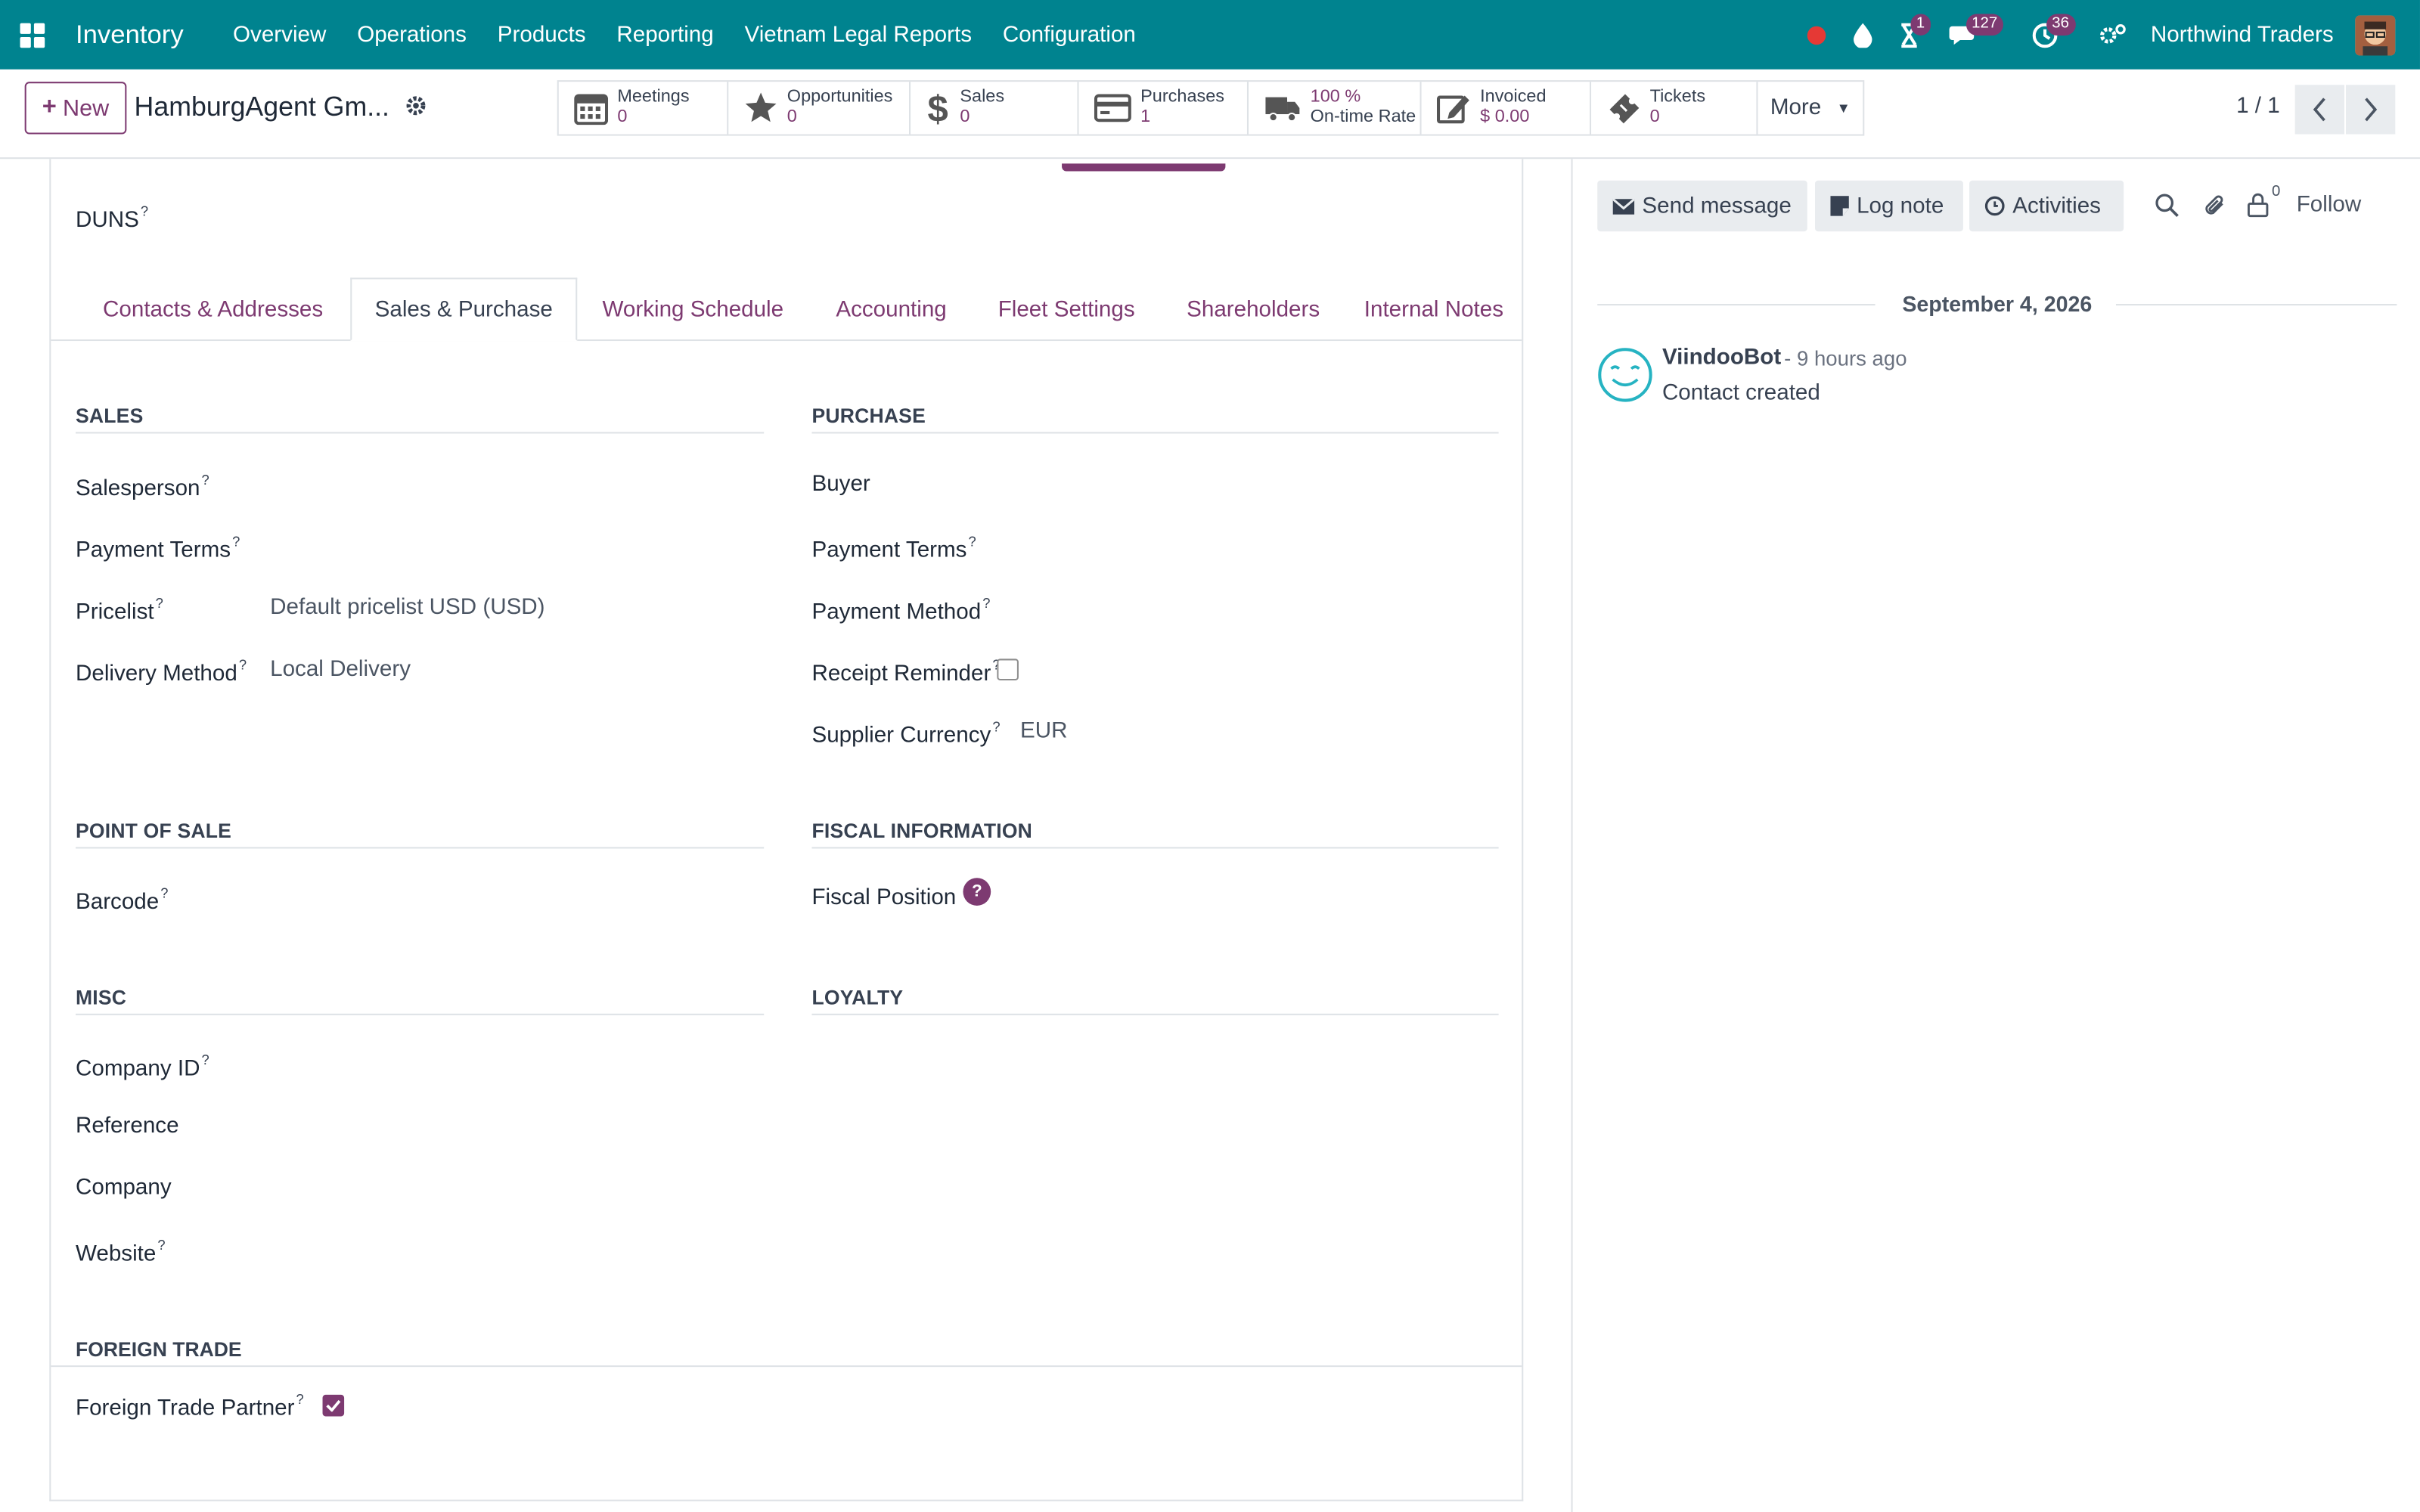 The width and height of the screenshot is (2420, 1512). I want to click on pager-value: 1 / 1, so click(2258, 106).